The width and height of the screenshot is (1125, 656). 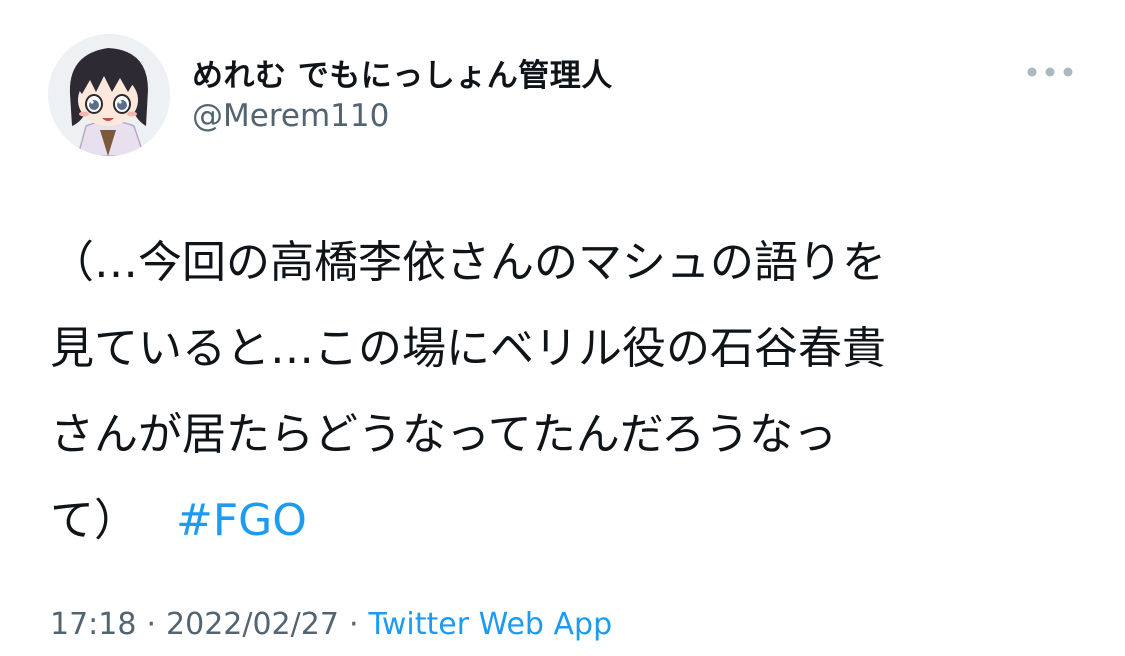 I want to click on tweet-text-line: さんが居たらどうなってたんだろうなっ, so click(x=444, y=434).